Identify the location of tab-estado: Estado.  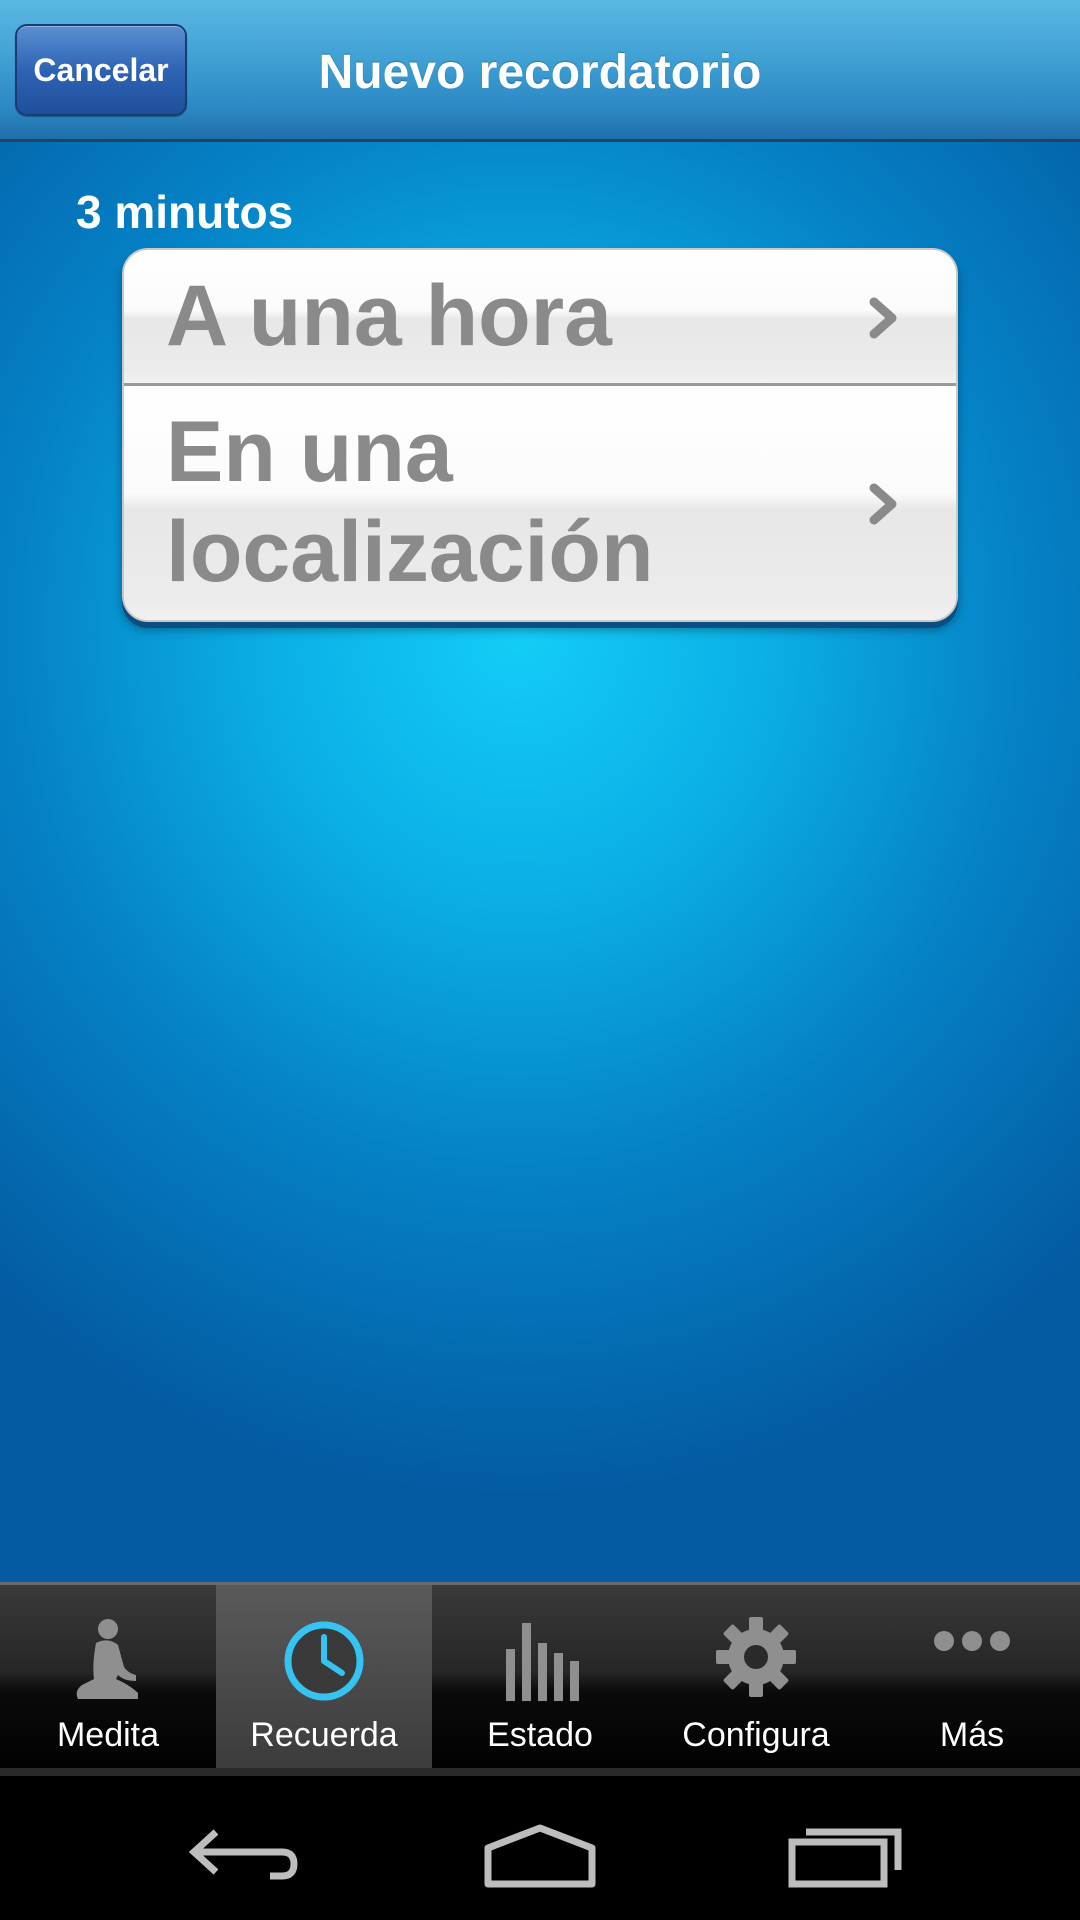
(540, 1681).